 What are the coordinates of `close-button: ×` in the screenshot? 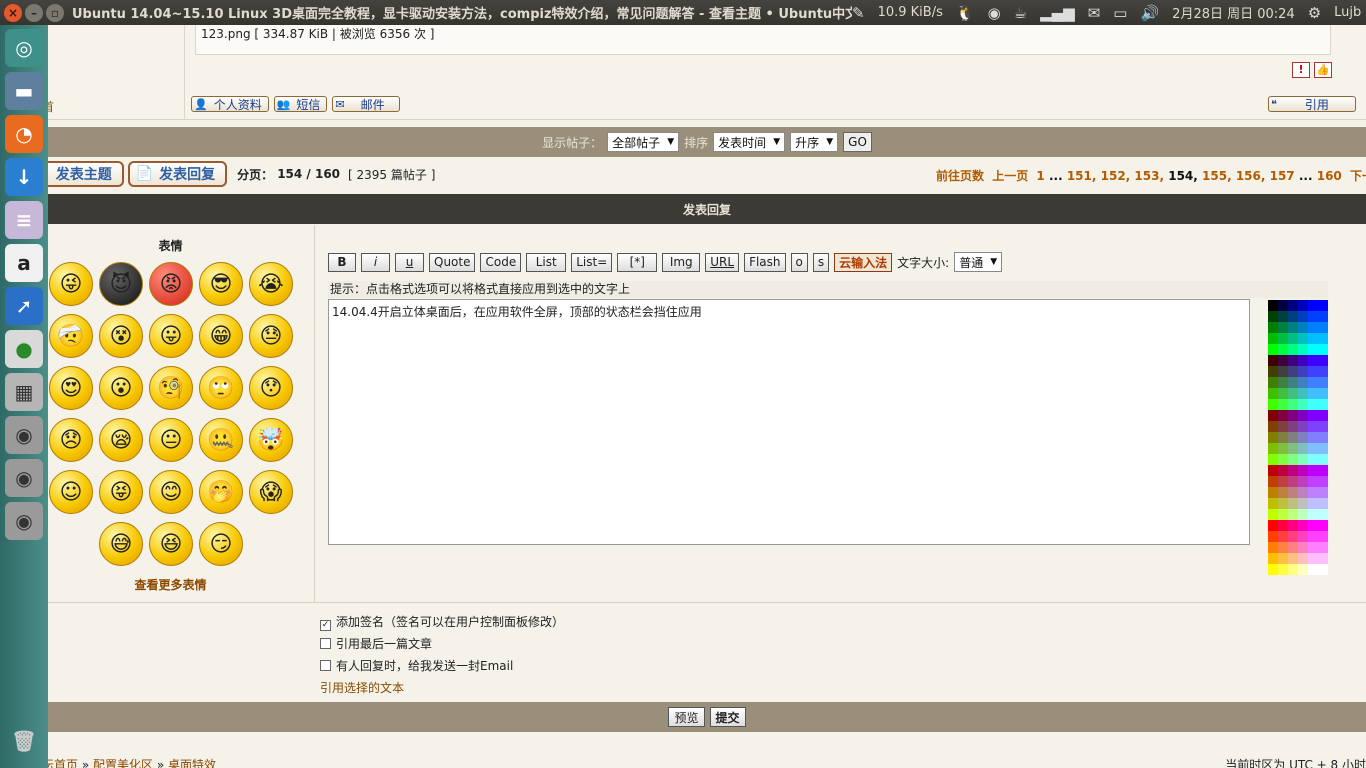 It's located at (13, 12).